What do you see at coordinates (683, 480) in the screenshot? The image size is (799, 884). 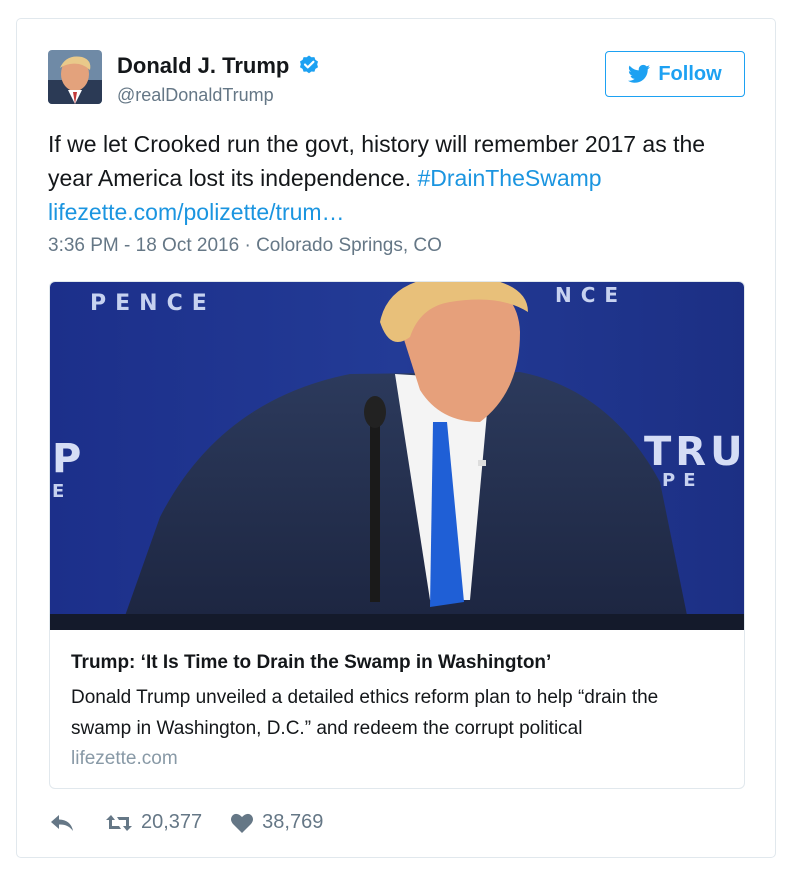 I see `backdrop-text-right-sub: PE` at bounding box center [683, 480].